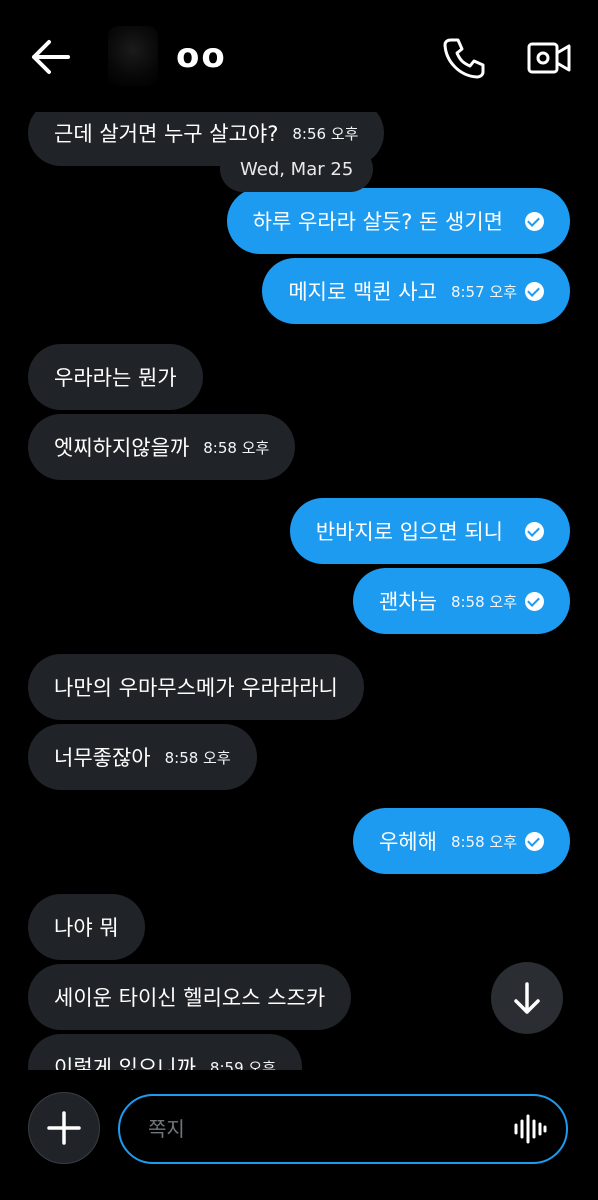 The height and width of the screenshot is (1200, 598). I want to click on add-attachment-button, so click(64, 1128).